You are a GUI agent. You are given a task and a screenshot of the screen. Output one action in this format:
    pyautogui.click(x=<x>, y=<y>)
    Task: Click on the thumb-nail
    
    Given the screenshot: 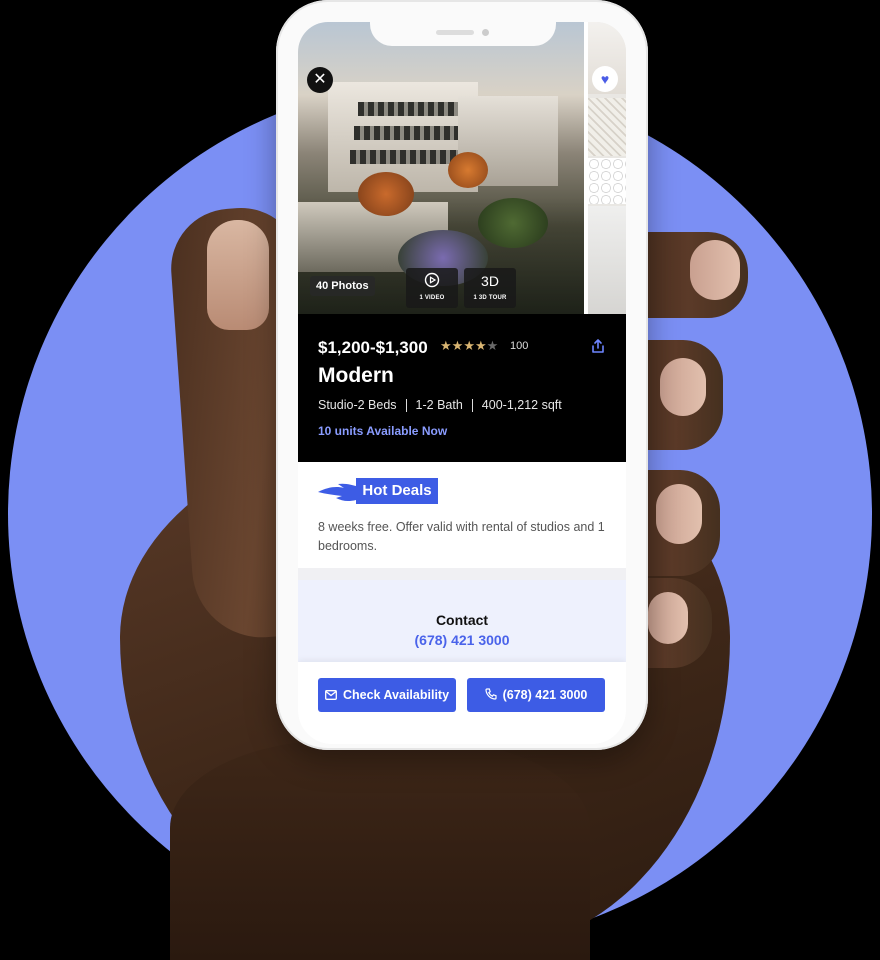 What is the action you would take?
    pyautogui.click(x=238, y=275)
    